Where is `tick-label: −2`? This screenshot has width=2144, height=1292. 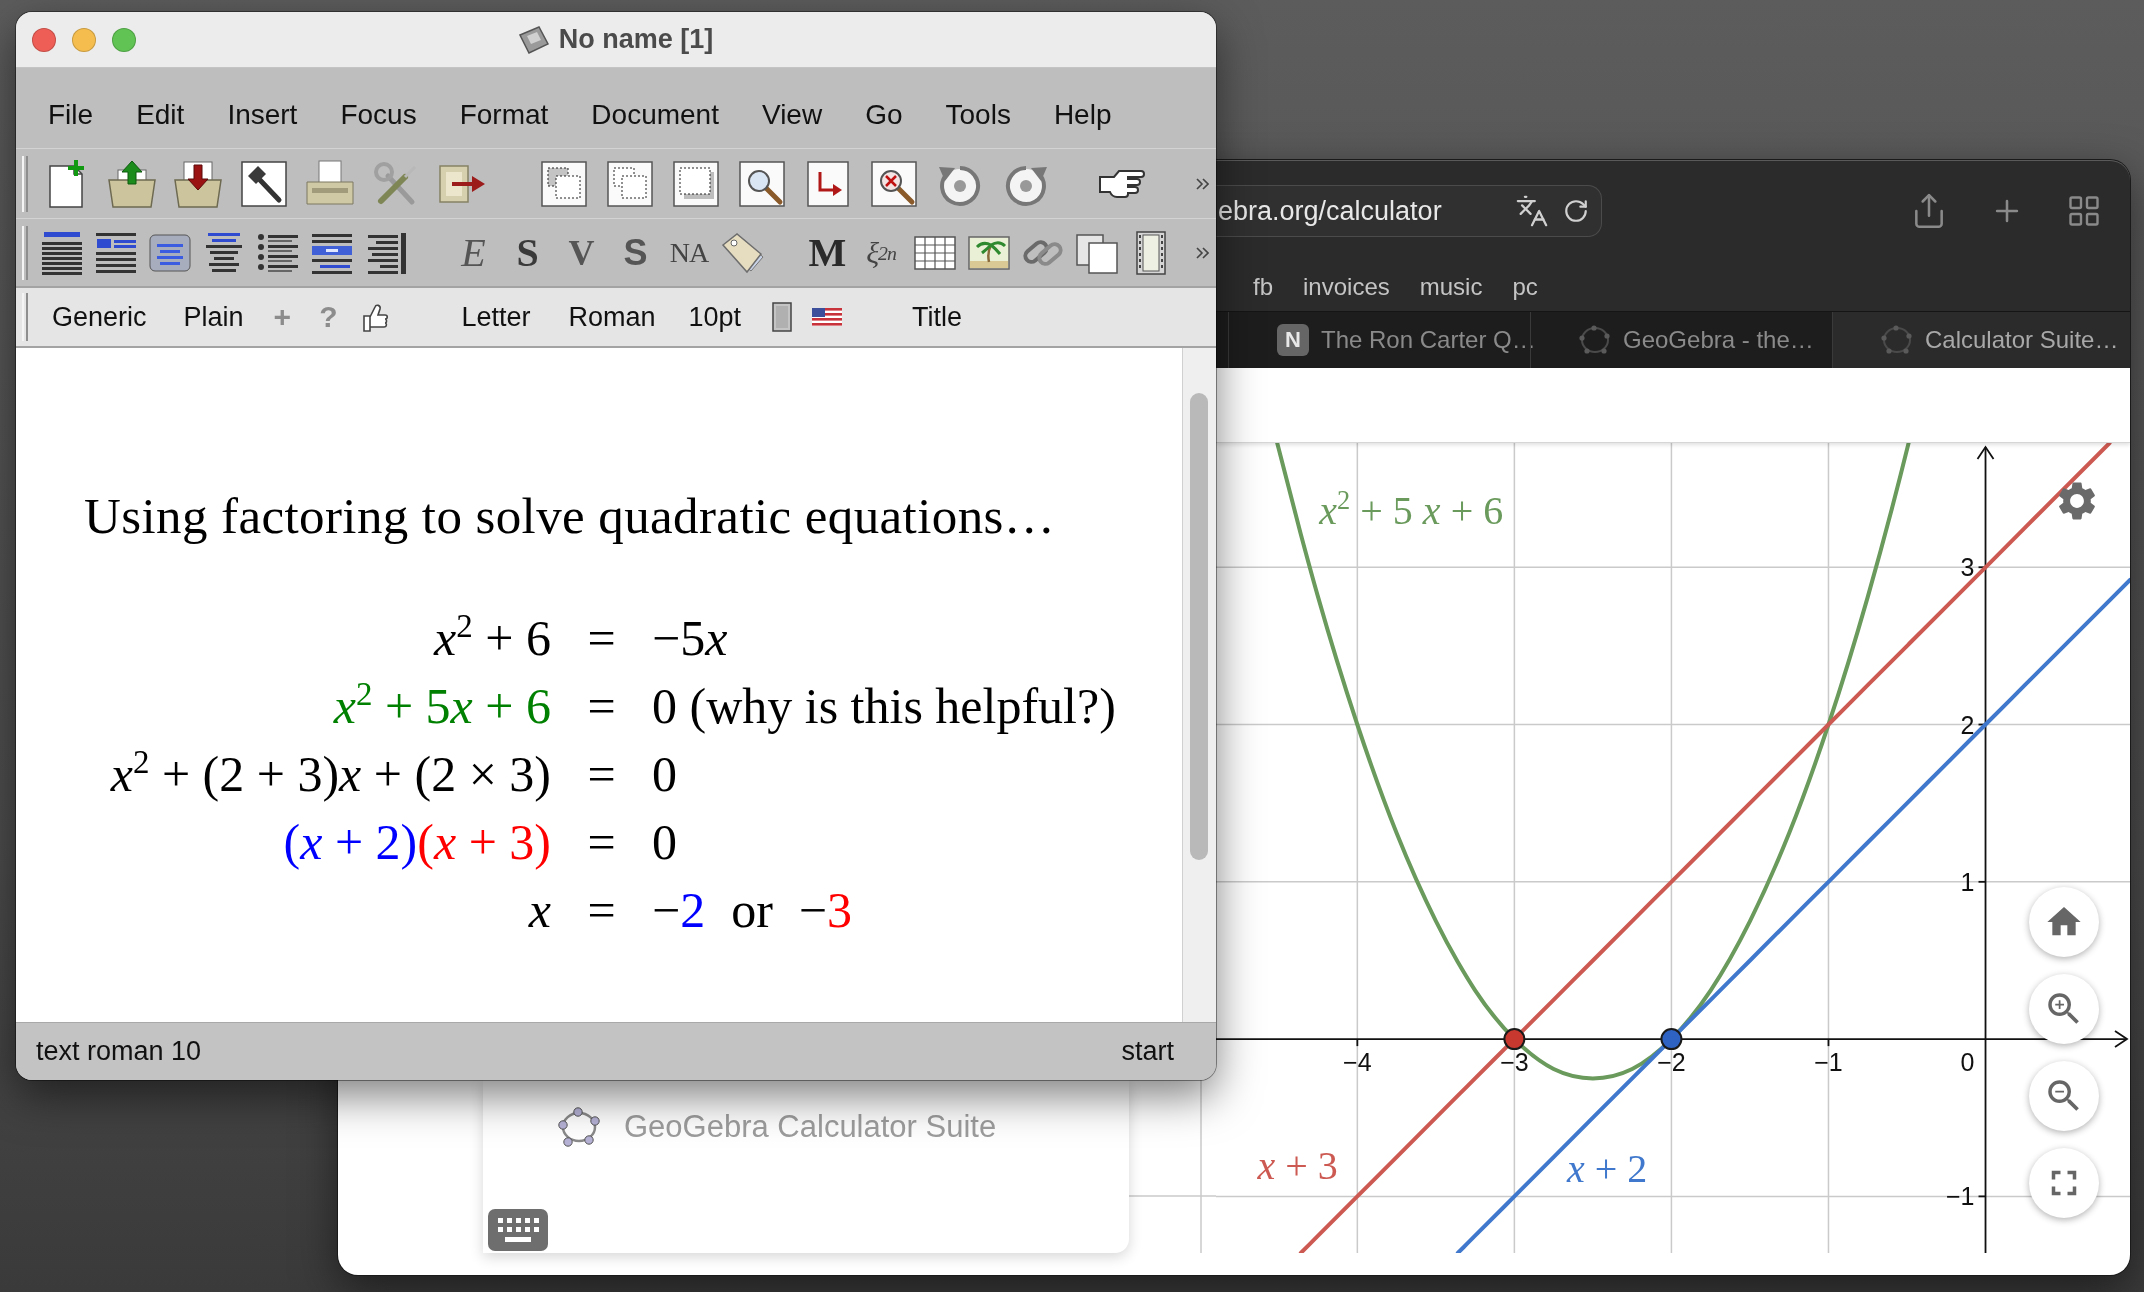 tick-label: −2 is located at coordinates (1671, 1062).